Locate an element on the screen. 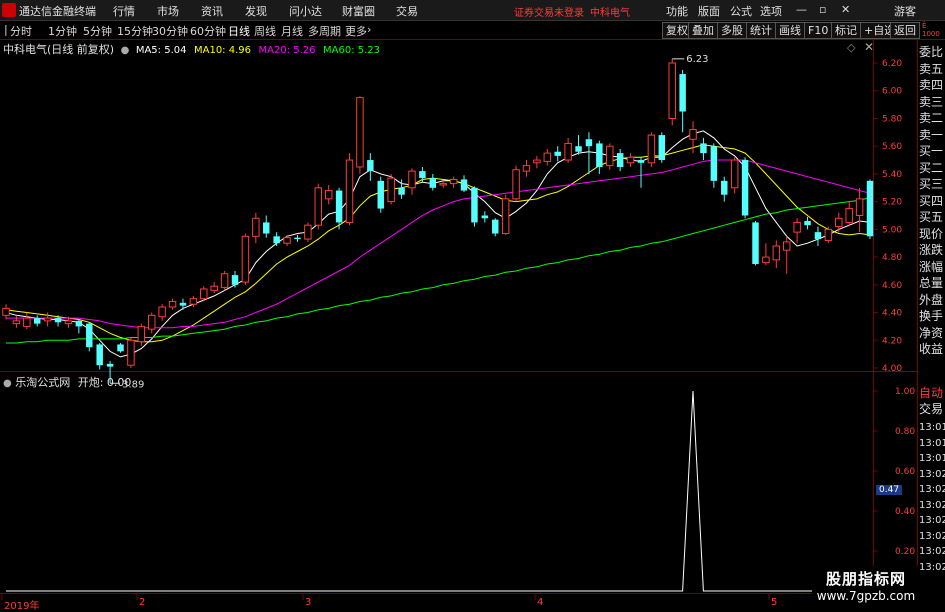  side-order-label: 卖一 is located at coordinates (931, 134).